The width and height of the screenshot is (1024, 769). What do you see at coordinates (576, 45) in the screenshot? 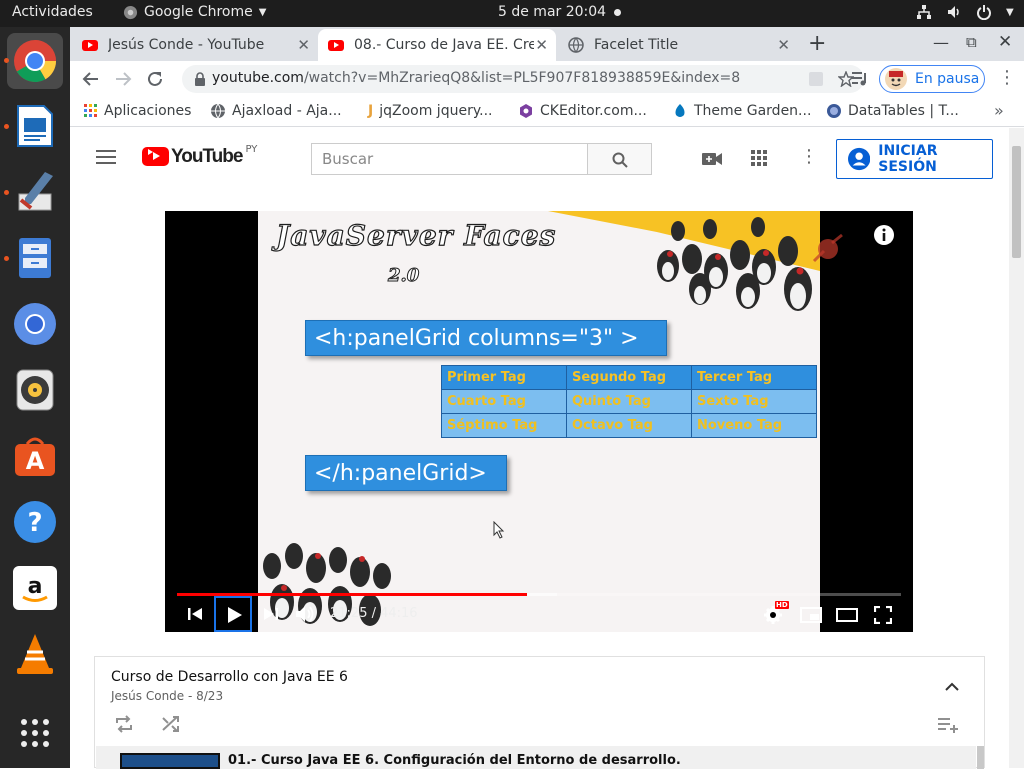
I see `globe-icon` at bounding box center [576, 45].